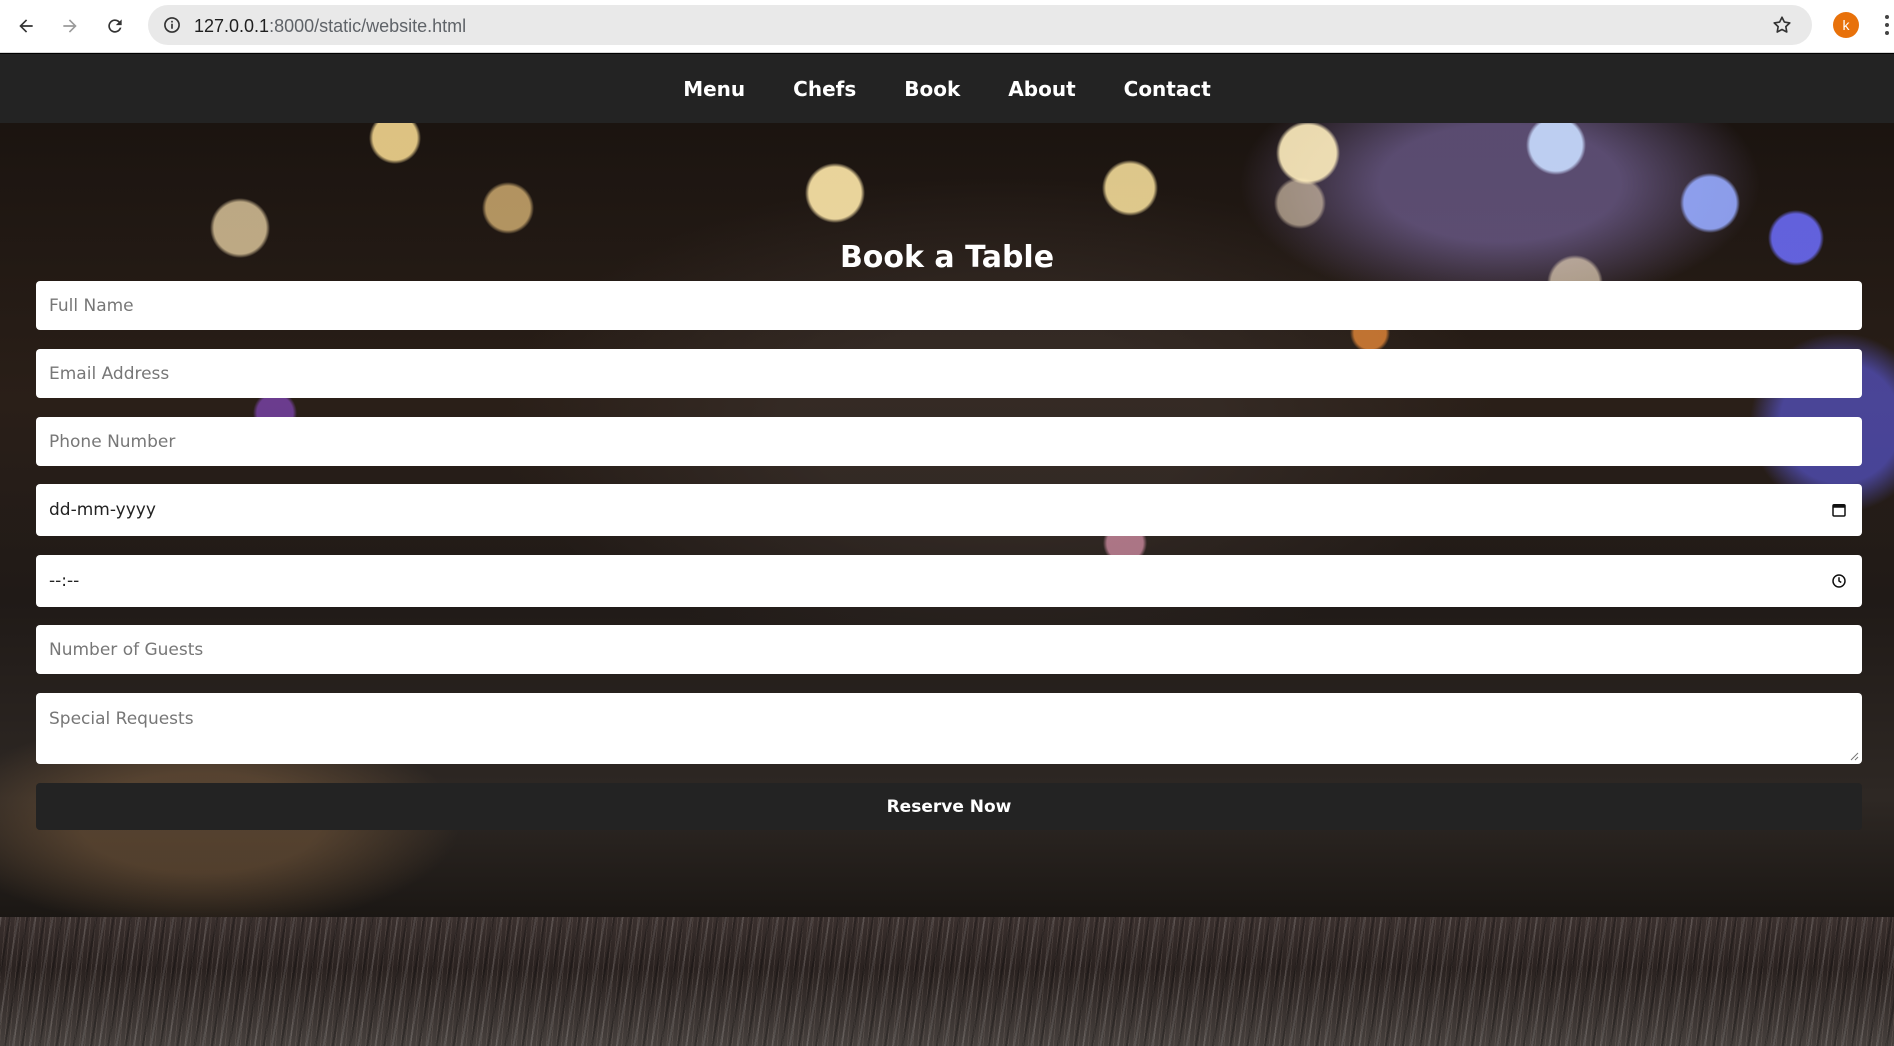 The width and height of the screenshot is (1894, 1046). I want to click on forward-arrow-icon, so click(70, 26).